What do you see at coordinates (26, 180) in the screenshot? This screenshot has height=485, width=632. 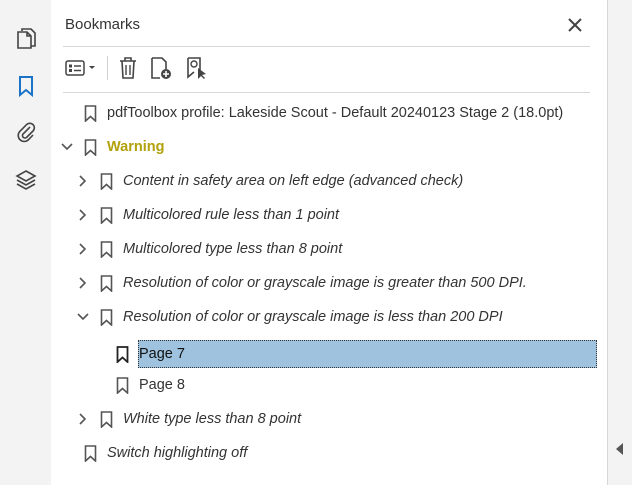 I see `layers-icon` at bounding box center [26, 180].